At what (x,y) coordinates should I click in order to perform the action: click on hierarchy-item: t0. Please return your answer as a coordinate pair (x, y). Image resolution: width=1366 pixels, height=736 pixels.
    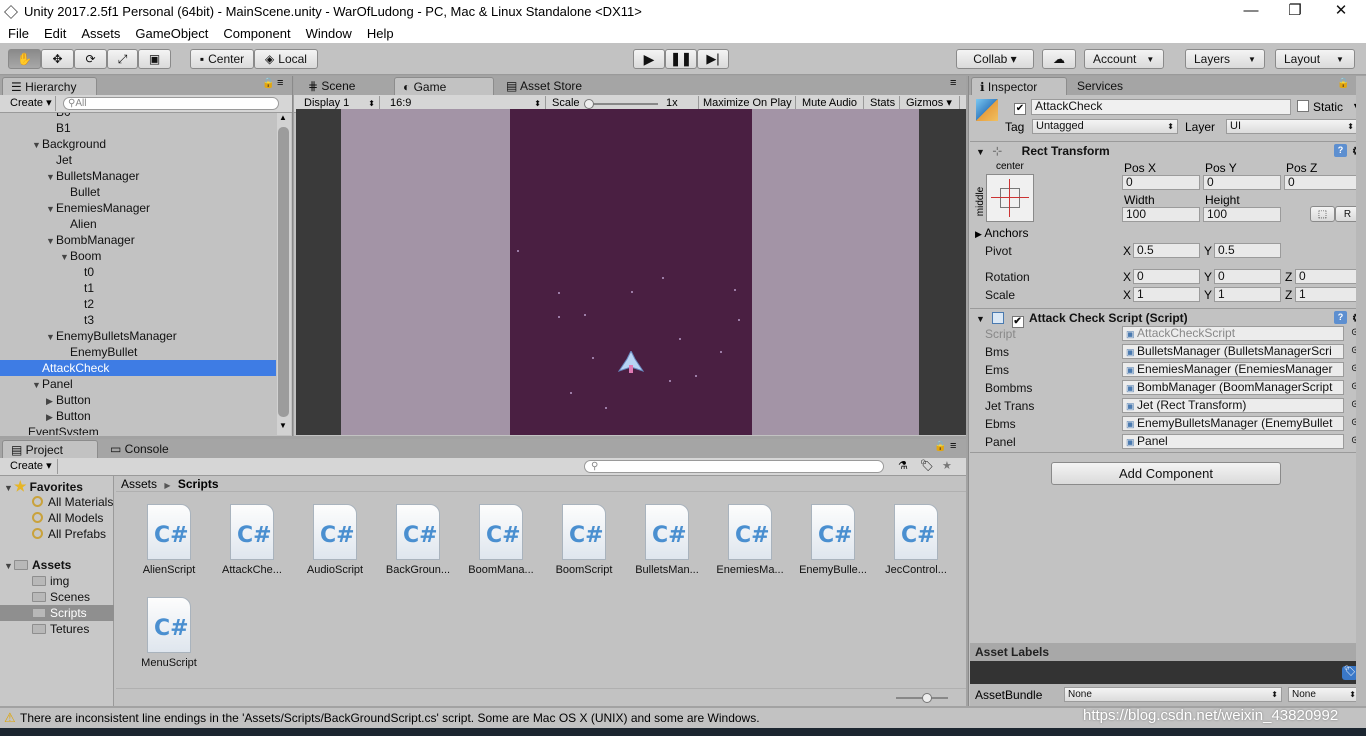
    Looking at the image, I should click on (138, 272).